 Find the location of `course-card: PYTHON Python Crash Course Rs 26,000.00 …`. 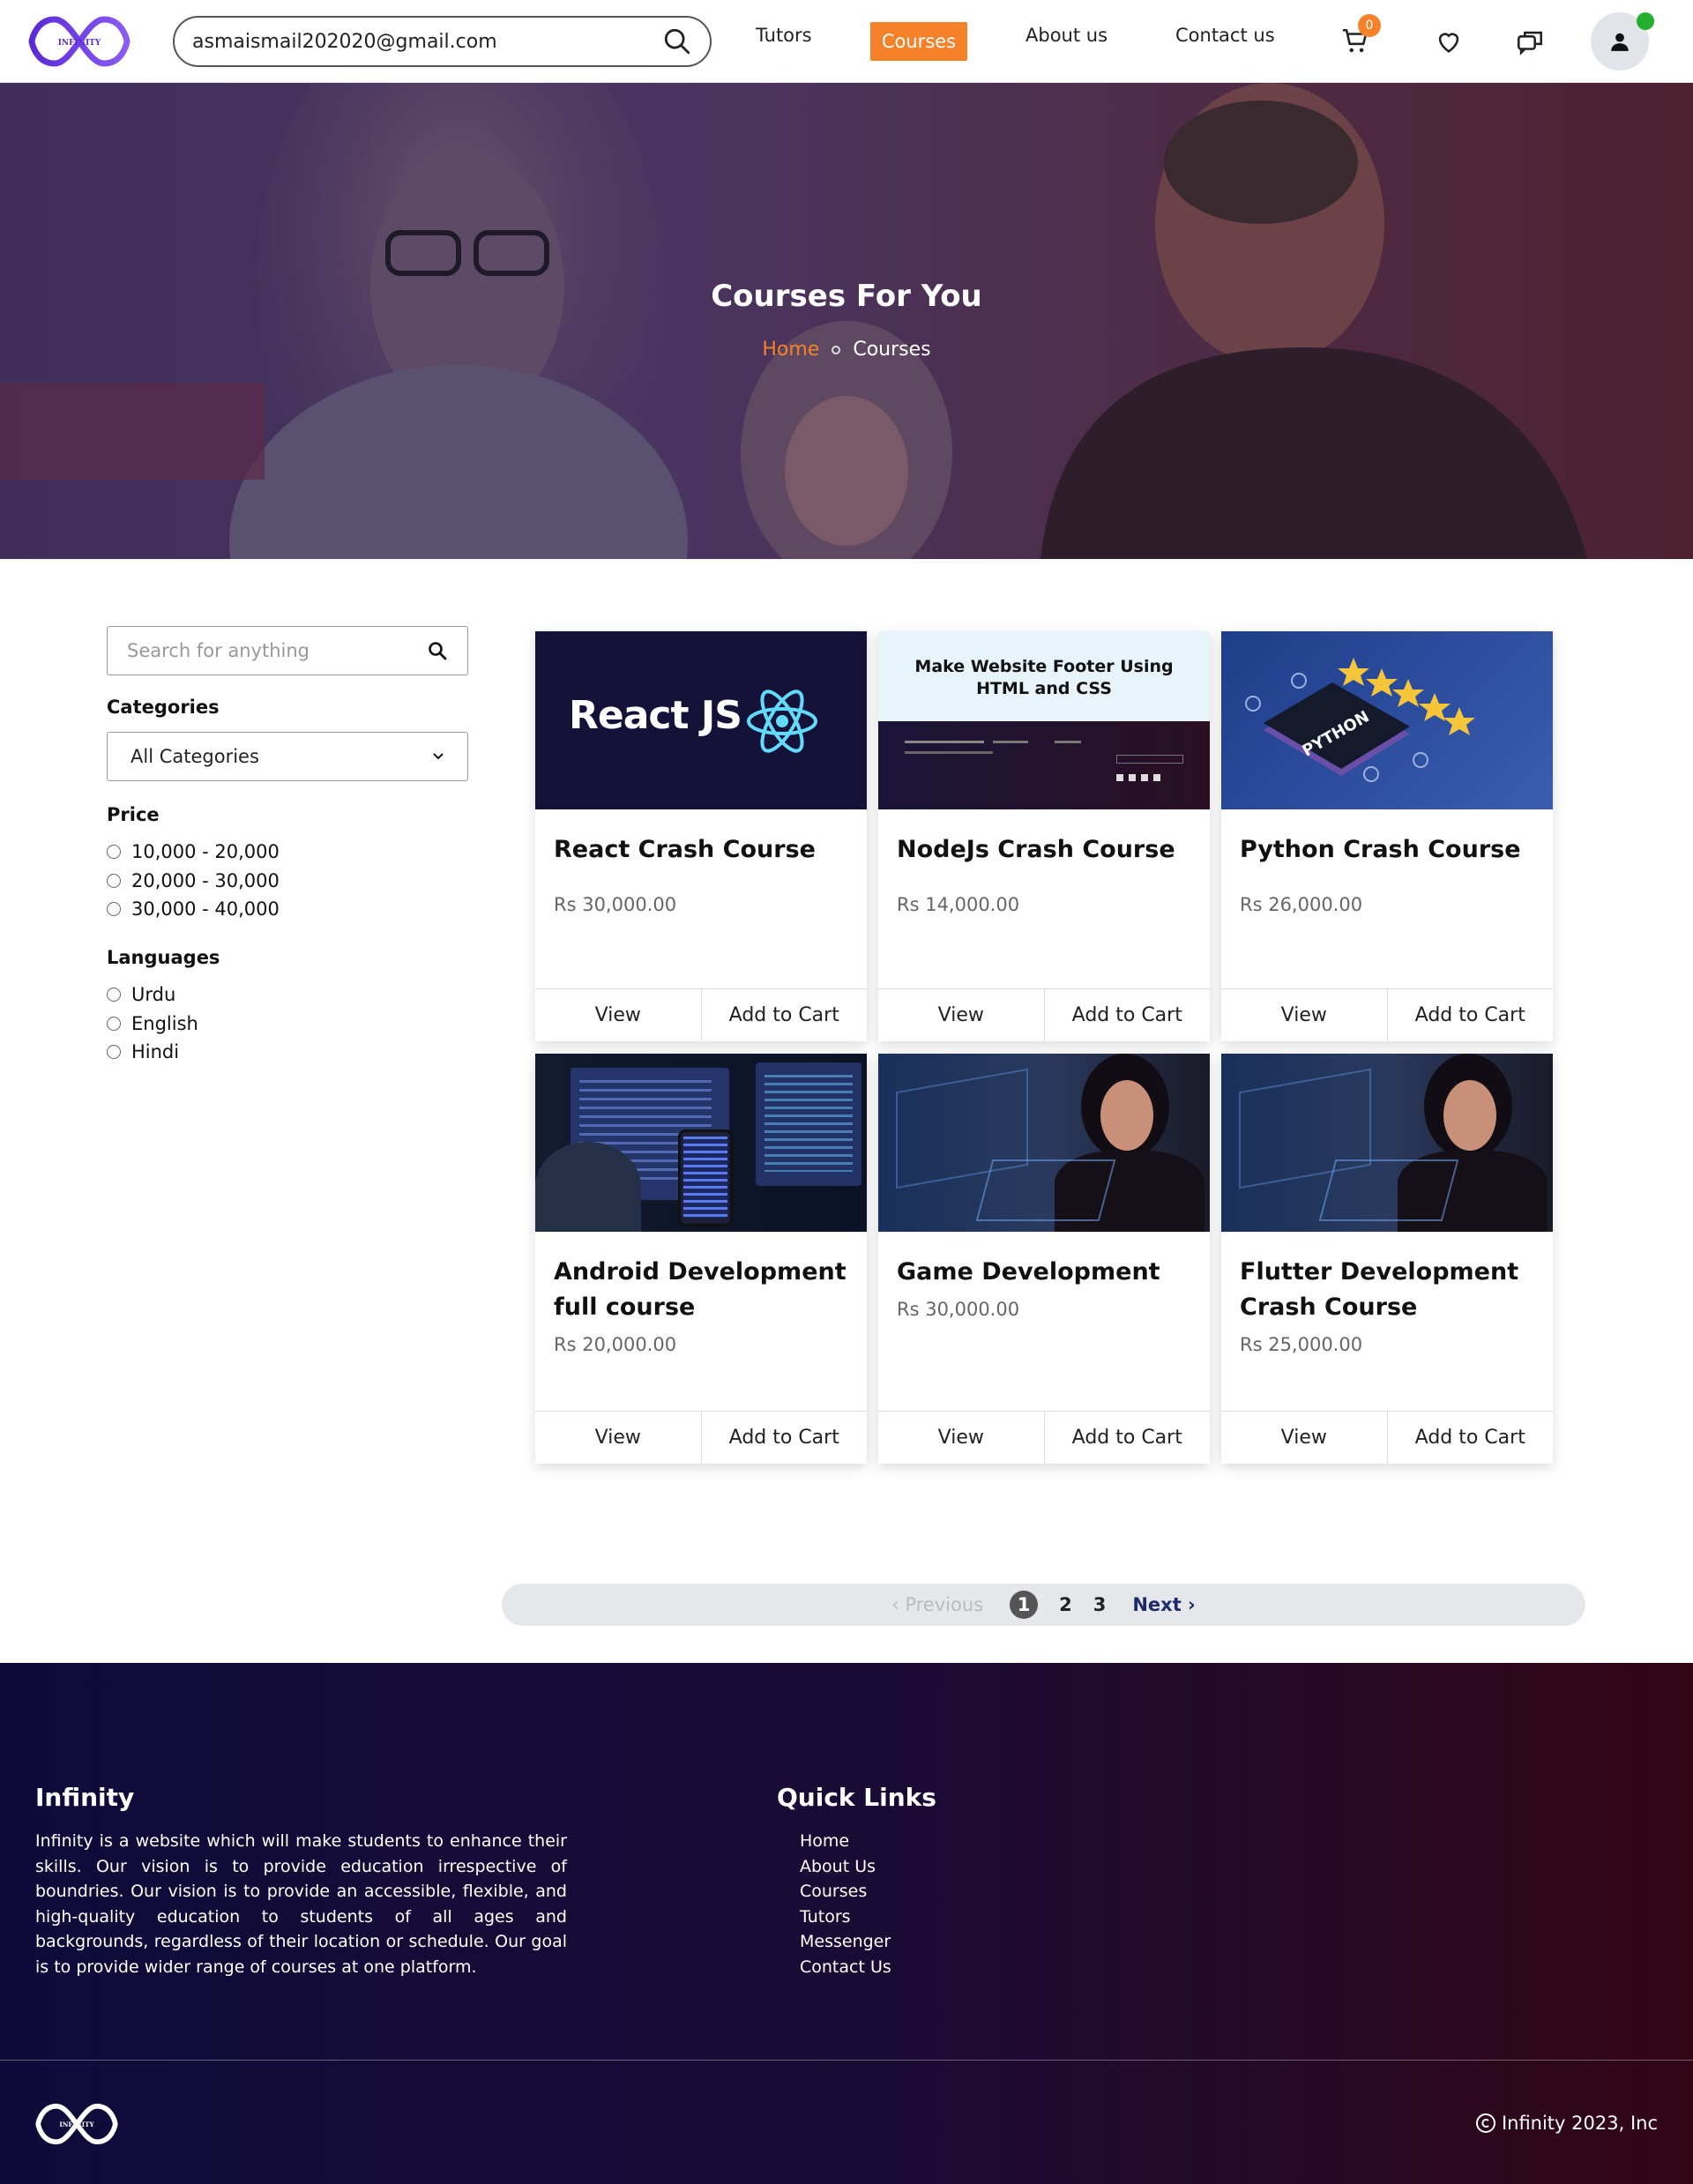

course-card: PYTHON Python Crash Course Rs 26,000.00 … is located at coordinates (1387, 836).